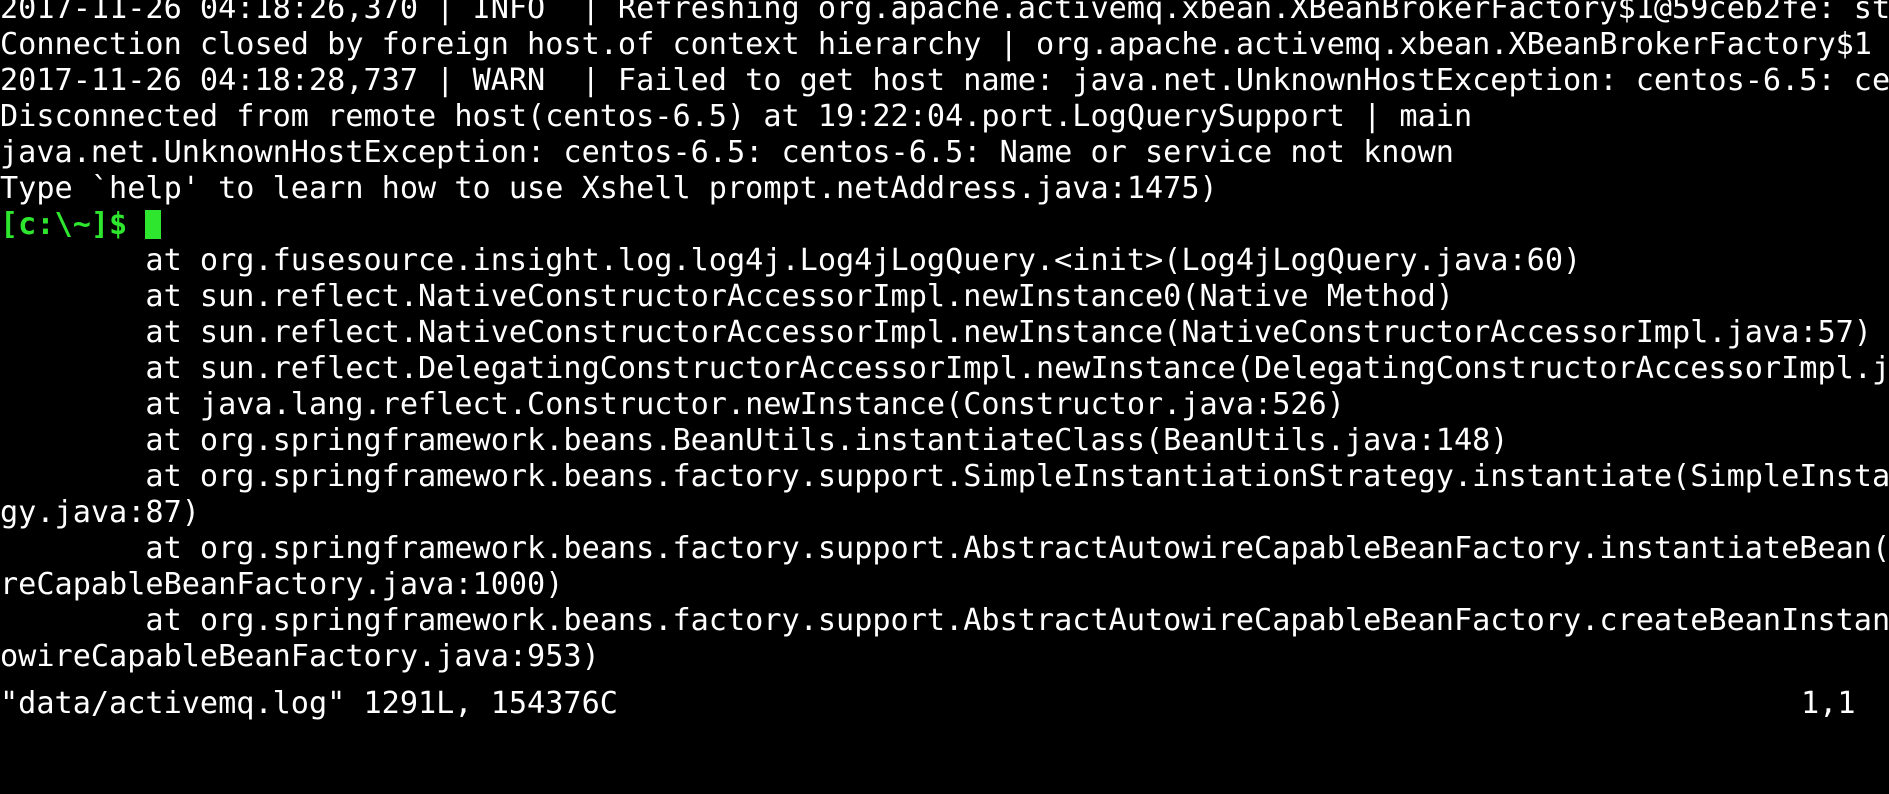 This screenshot has height=794, width=1889. What do you see at coordinates (944, 704) in the screenshot?
I see `vim-status-line: "data/activemq.log" 1291L, 154376C 1,1` at bounding box center [944, 704].